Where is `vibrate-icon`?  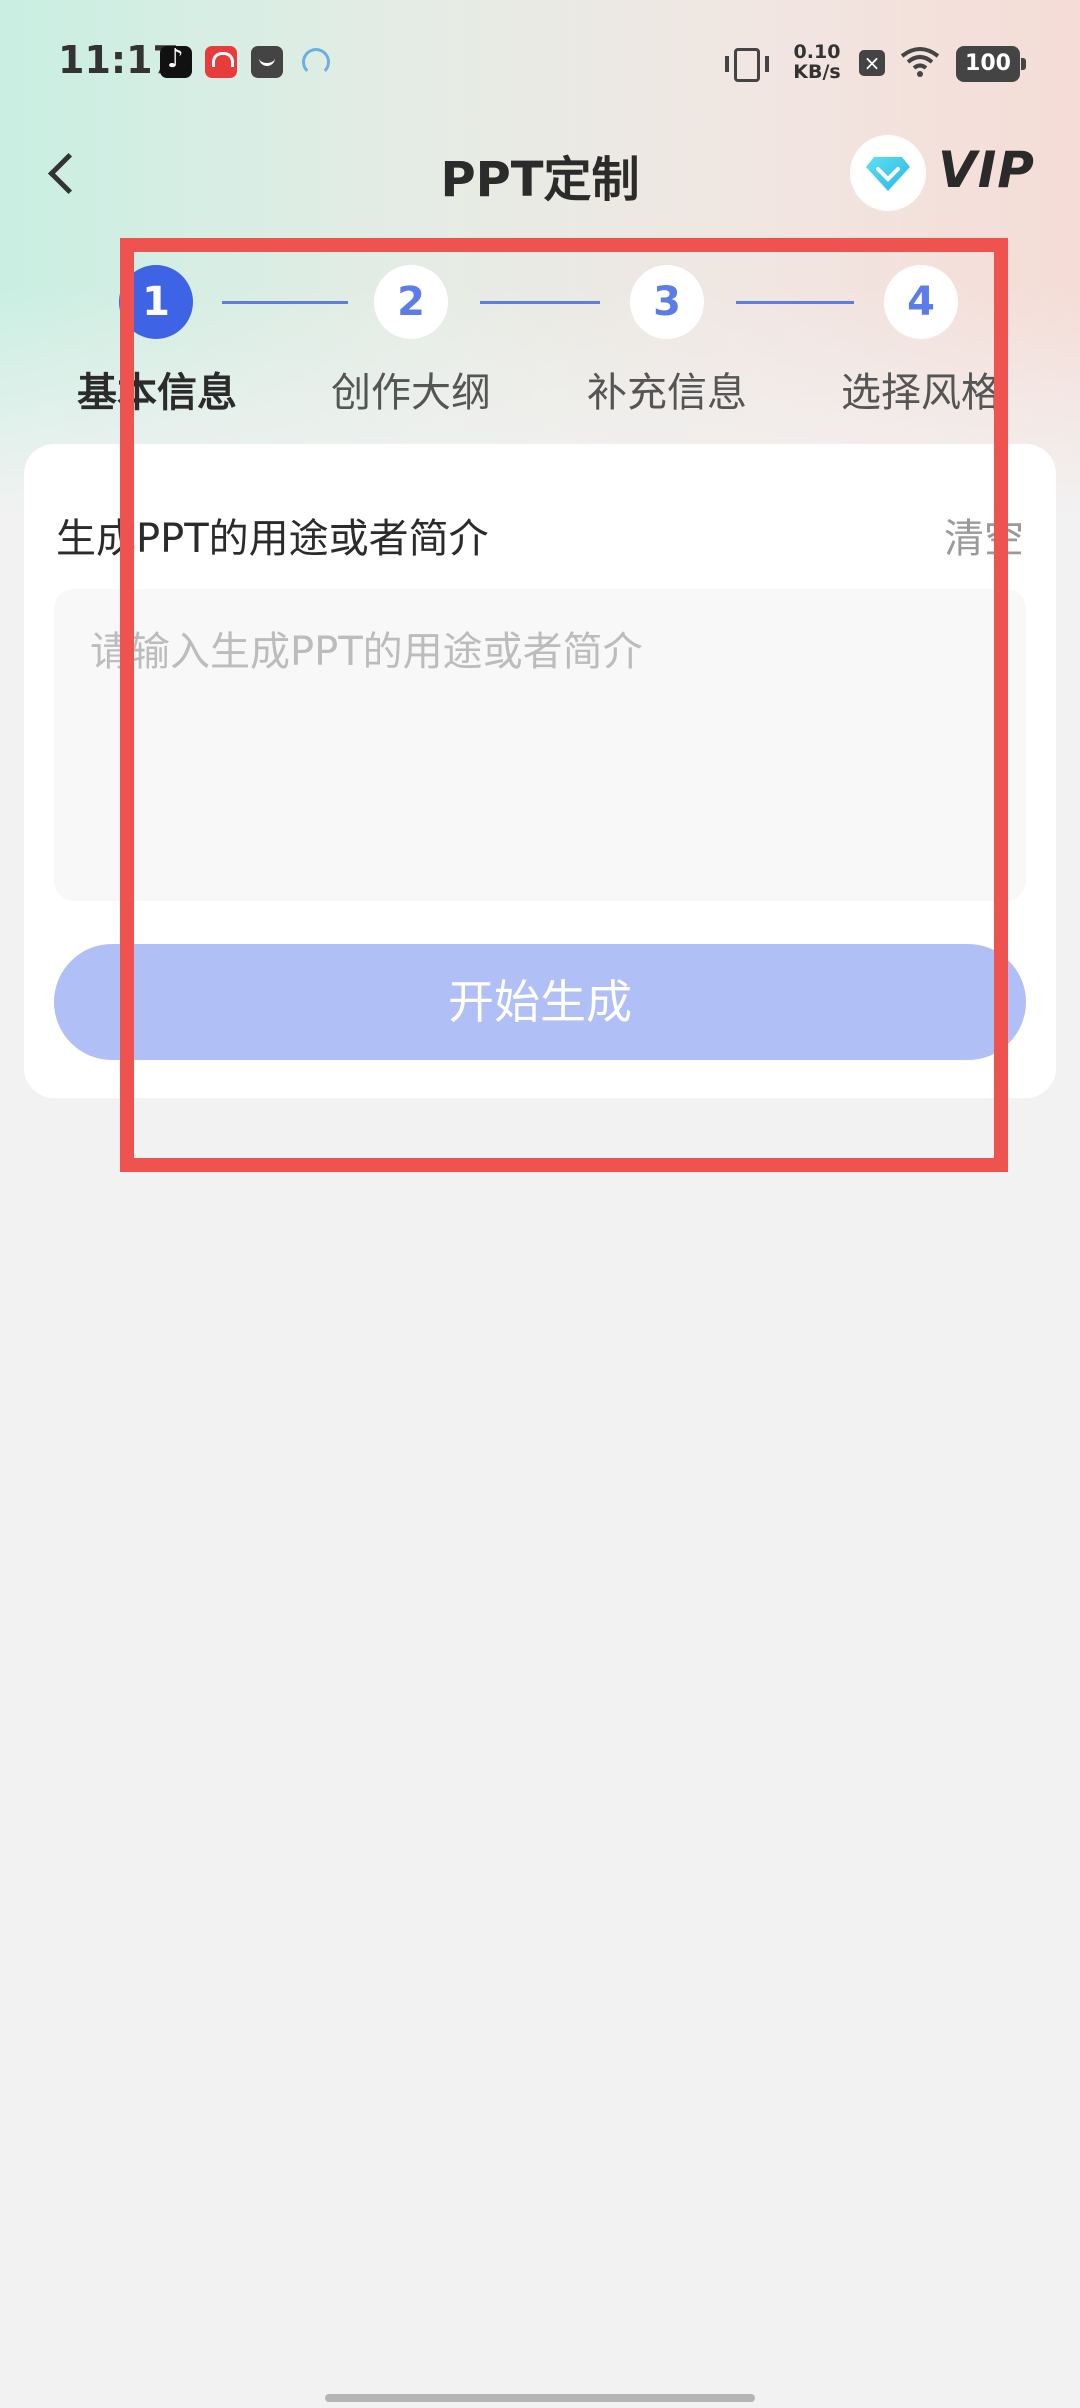
vibrate-icon is located at coordinates (747, 65).